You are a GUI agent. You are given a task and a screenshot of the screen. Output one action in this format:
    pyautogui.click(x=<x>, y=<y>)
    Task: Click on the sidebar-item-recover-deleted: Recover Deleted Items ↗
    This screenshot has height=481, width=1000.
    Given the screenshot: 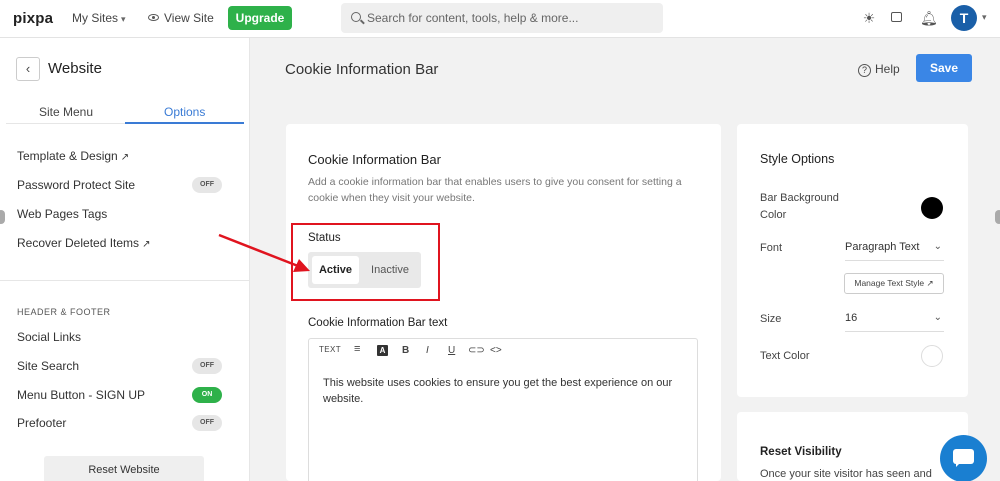 What is the action you would take?
    pyautogui.click(x=83, y=243)
    